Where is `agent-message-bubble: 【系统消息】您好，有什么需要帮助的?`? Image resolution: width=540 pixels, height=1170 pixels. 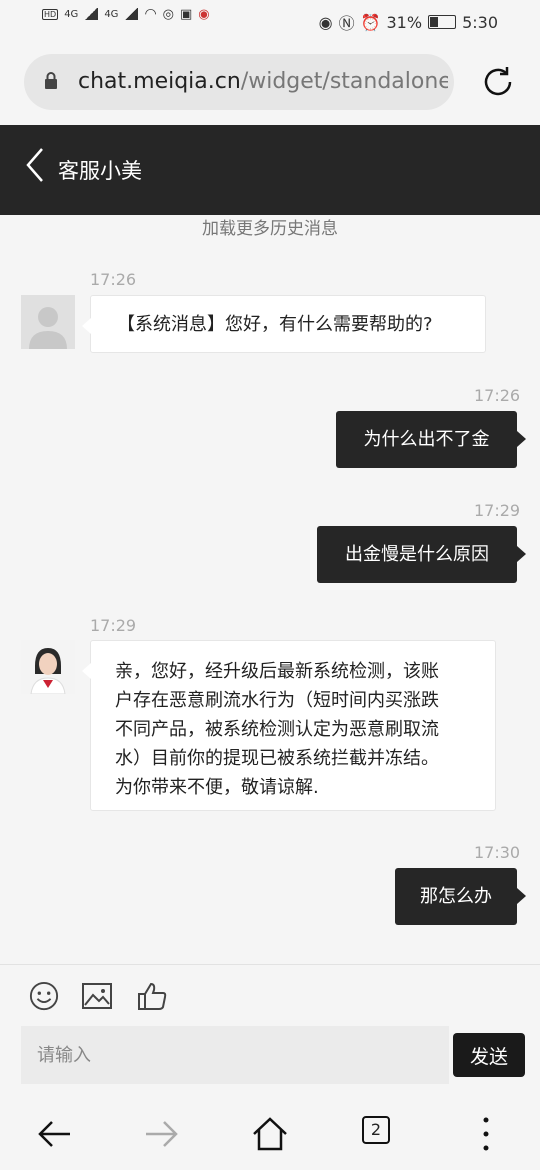
agent-message-bubble: 【系统消息】您好，有什么需要帮助的? is located at coordinates (284, 324).